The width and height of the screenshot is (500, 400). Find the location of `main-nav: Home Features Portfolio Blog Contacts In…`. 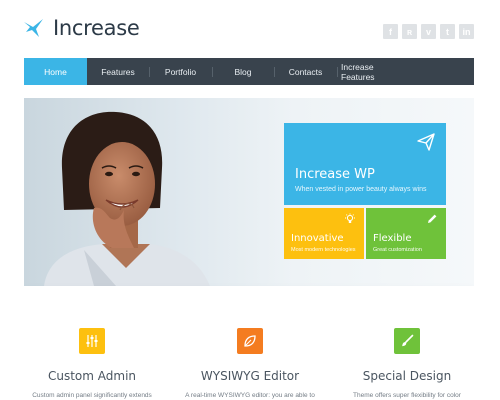

main-nav: Home Features Portfolio Blog Contacts In… is located at coordinates (249, 71).